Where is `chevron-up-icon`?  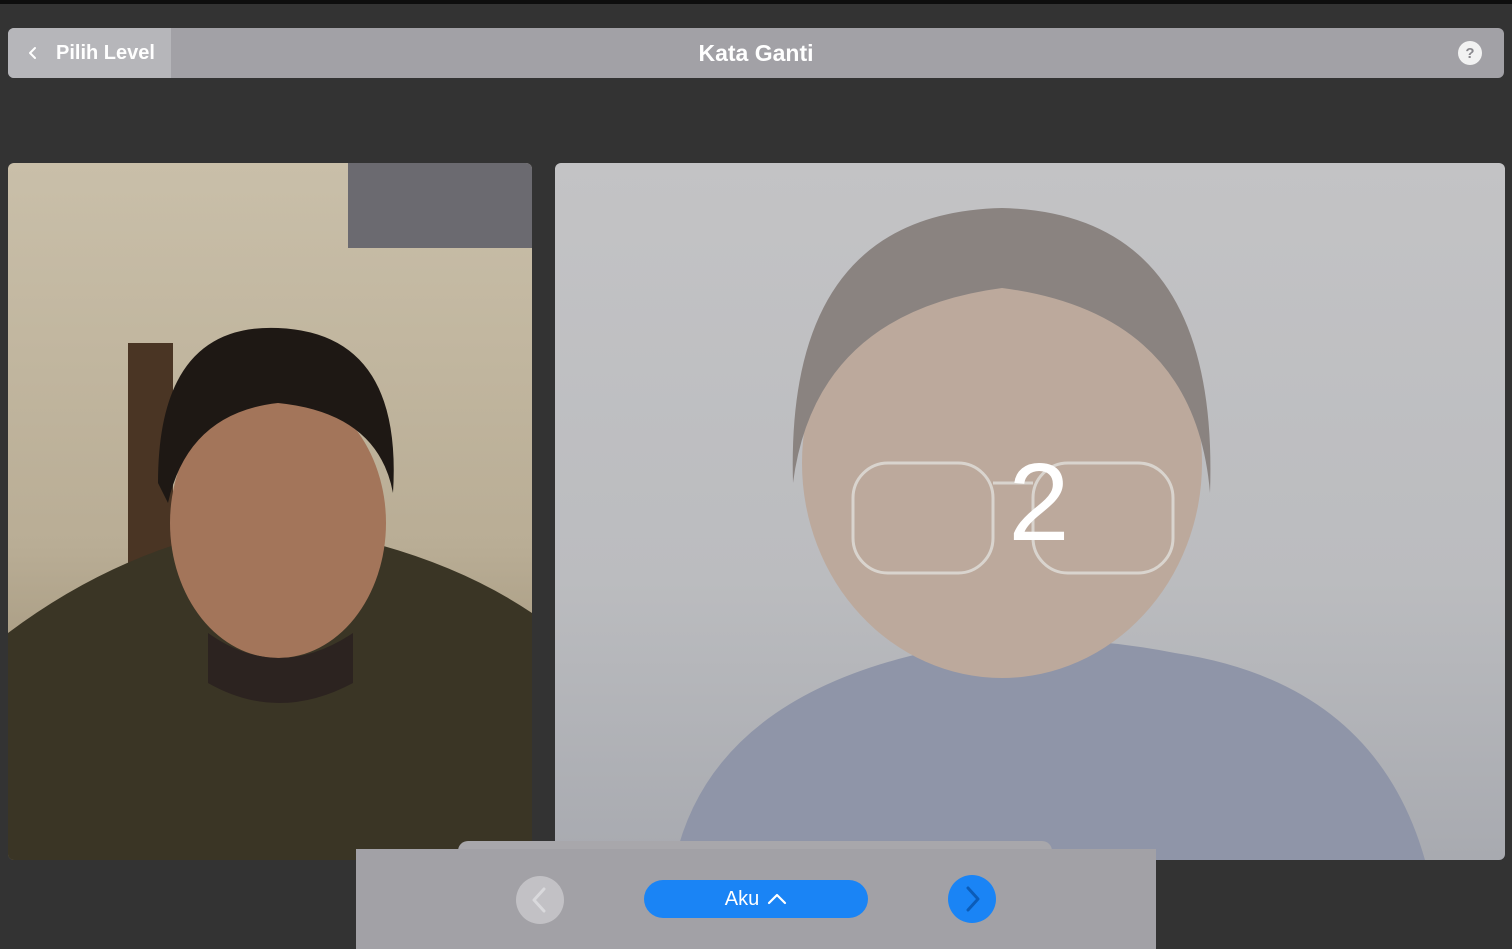 chevron-up-icon is located at coordinates (777, 899).